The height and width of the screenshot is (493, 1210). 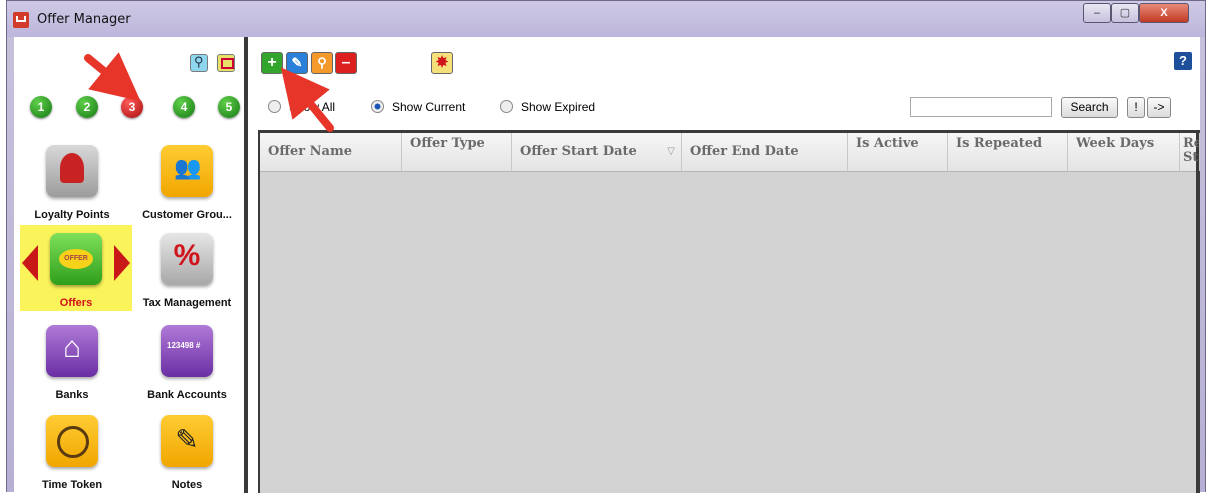 I want to click on windows-icon, so click(x=226, y=63).